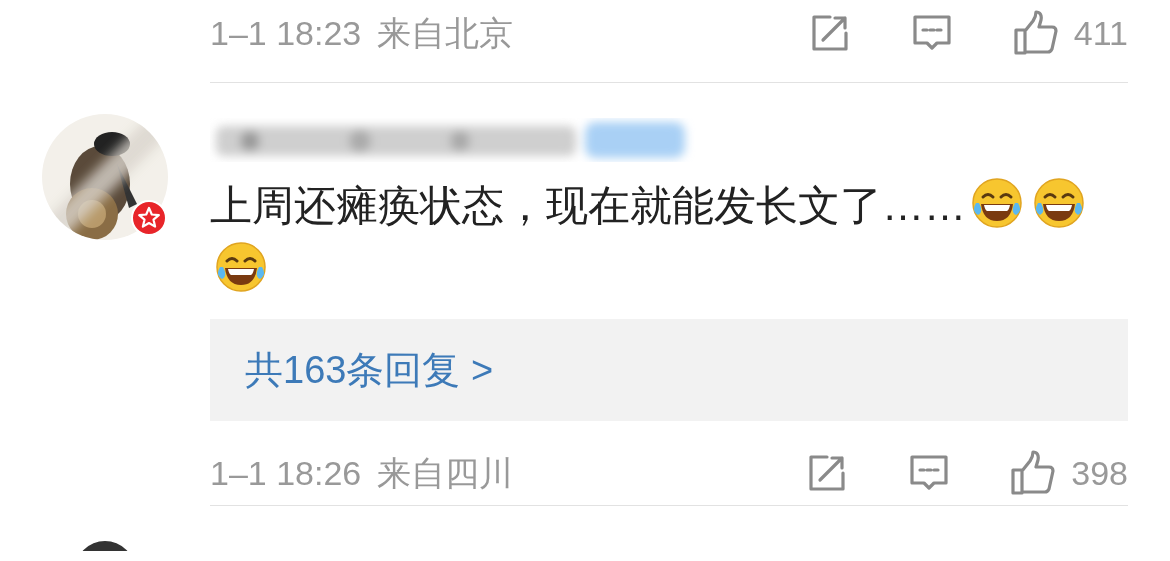 This screenshot has width=1170, height=561. Describe the element at coordinates (669, 370) in the screenshot. I see `replies-link: 共163条回复 >` at that location.